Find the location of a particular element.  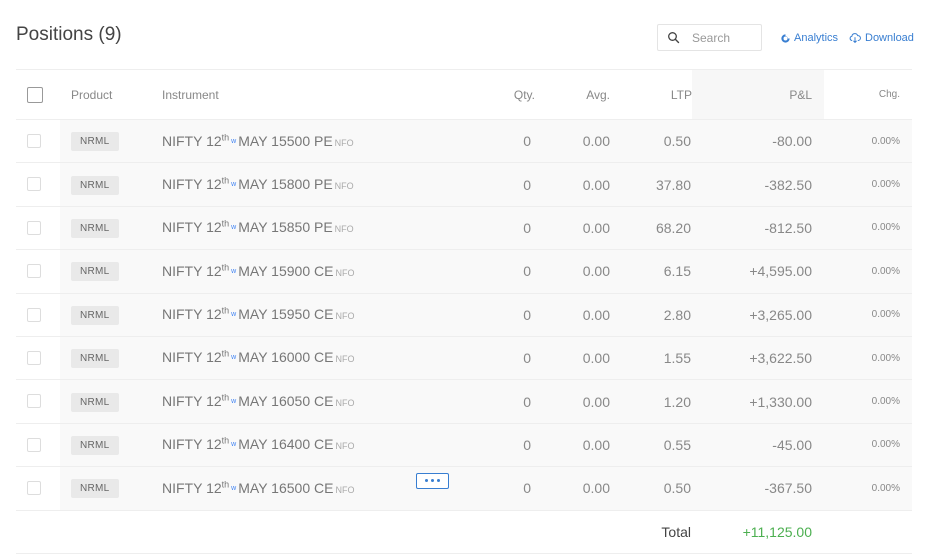

instrument-cell: NIFTY 12th w MAY 16000 CE NFO is located at coordinates (294, 358).